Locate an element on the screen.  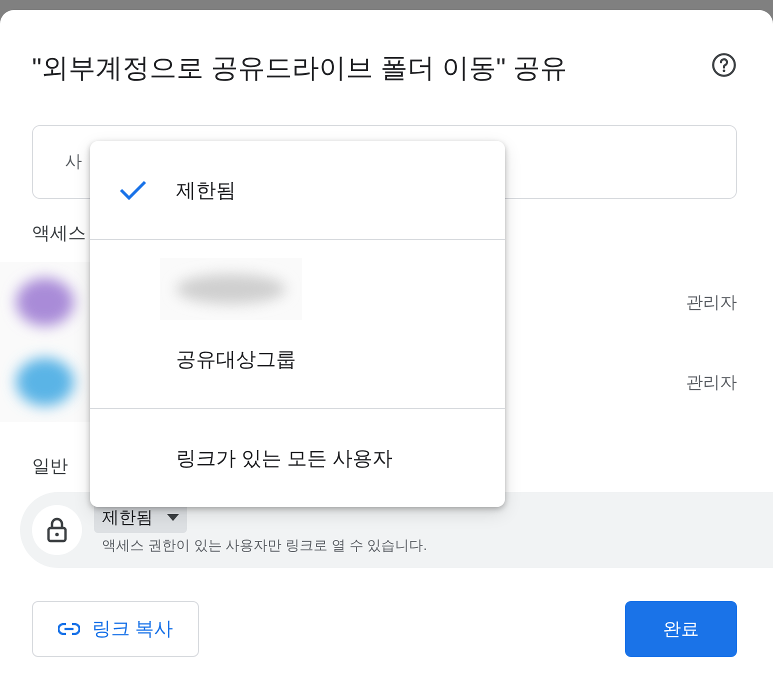
link-icon is located at coordinates (69, 629).